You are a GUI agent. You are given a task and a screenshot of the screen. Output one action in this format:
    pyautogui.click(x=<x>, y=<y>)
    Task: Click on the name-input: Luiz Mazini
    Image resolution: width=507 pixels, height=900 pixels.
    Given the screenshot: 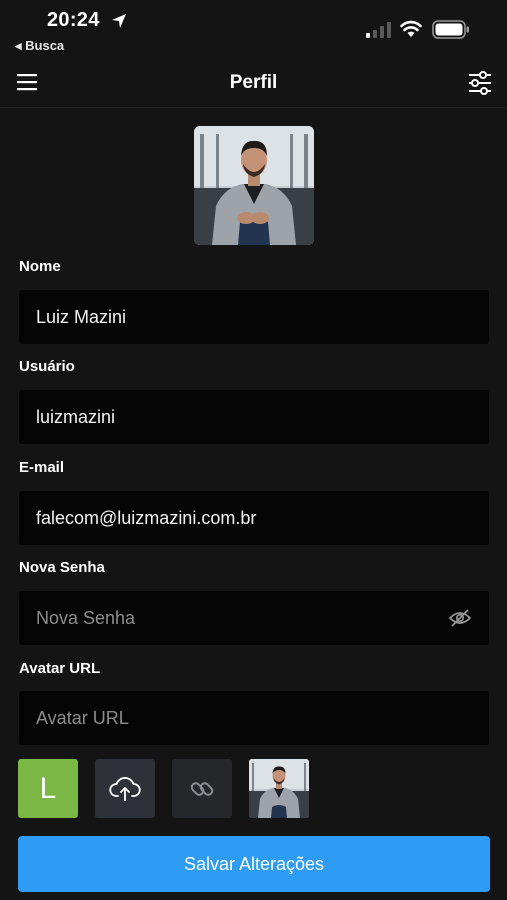 What is the action you would take?
    pyautogui.click(x=254, y=317)
    